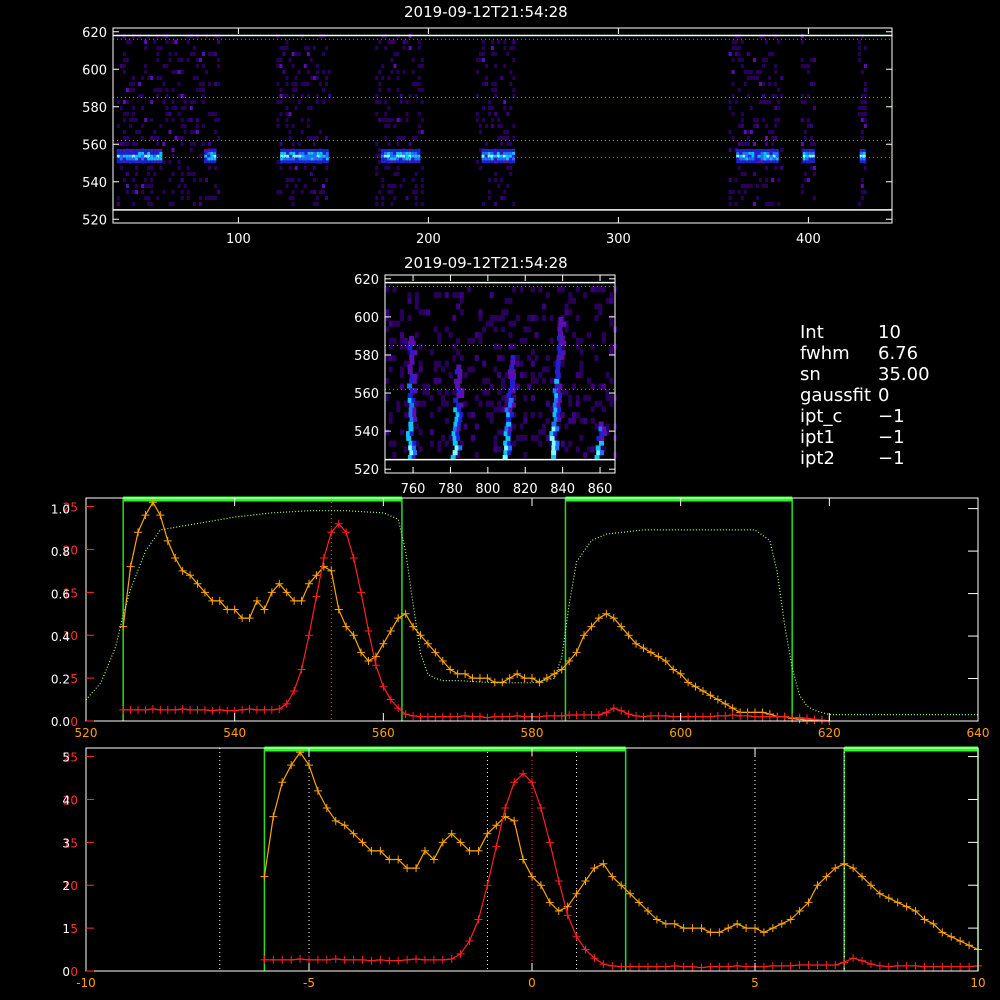 Image resolution: width=1000 pixels, height=1000 pixels. I want to click on y-tick-label: 620, so click(94, 33).